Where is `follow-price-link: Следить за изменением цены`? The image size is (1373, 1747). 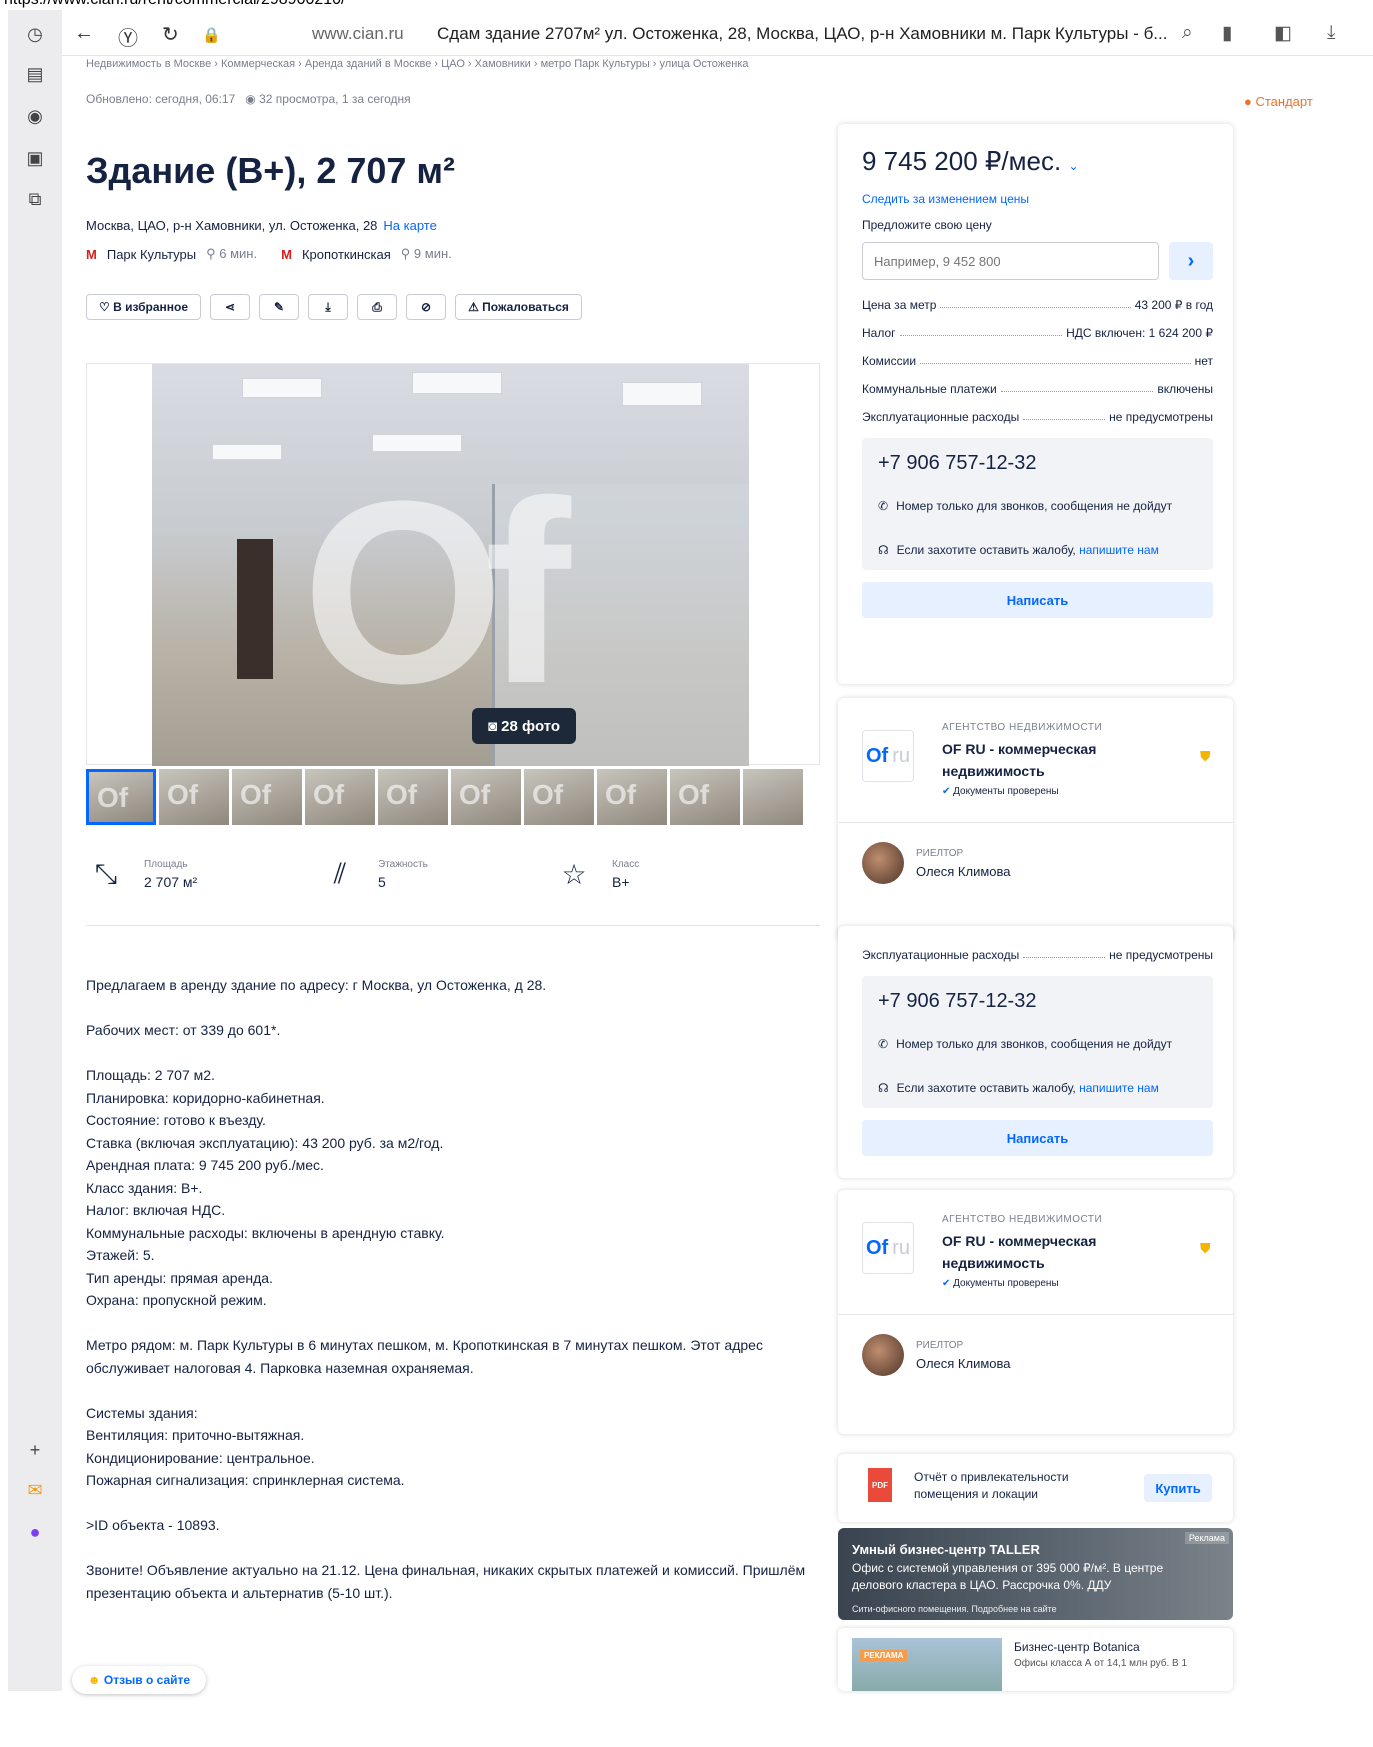 follow-price-link: Следить за изменением цены is located at coordinates (945, 199).